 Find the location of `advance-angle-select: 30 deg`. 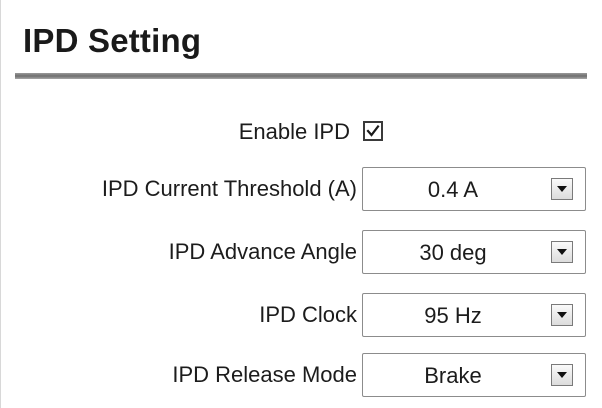

advance-angle-select: 30 deg is located at coordinates (474, 252).